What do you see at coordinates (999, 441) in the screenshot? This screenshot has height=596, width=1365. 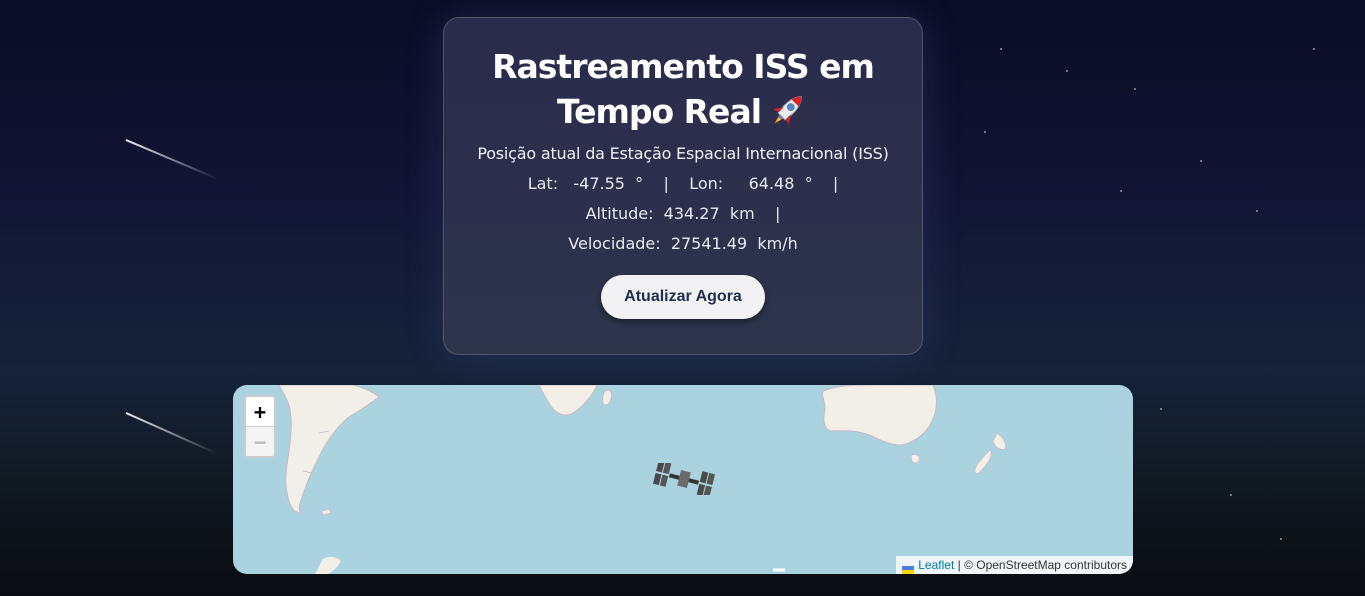 I see `land-new-zealand-north` at bounding box center [999, 441].